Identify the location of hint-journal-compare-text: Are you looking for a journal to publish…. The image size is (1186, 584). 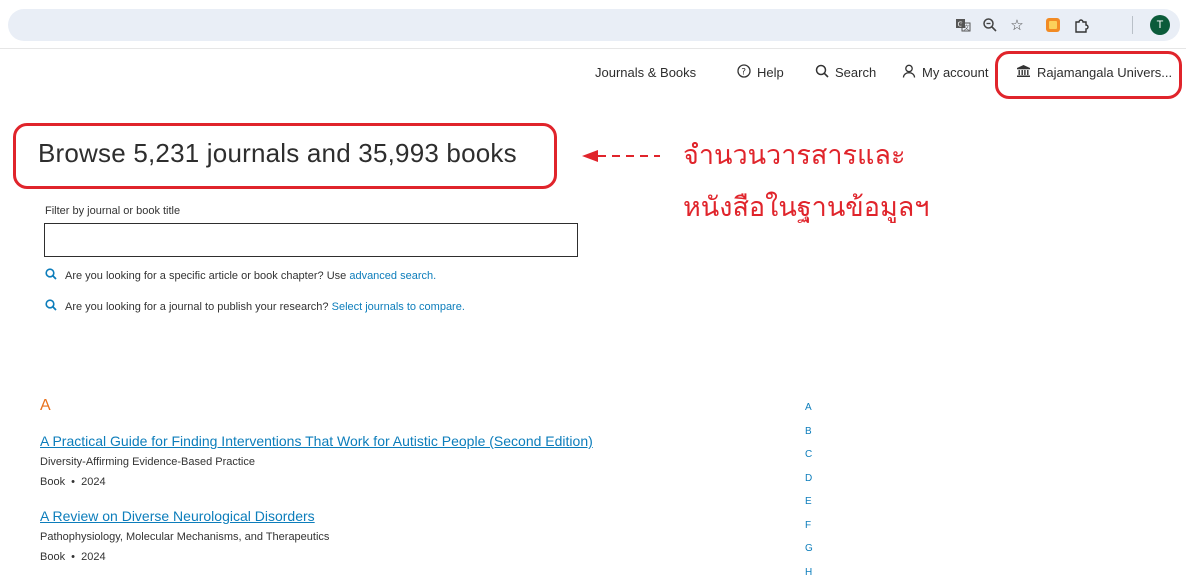
(197, 307).